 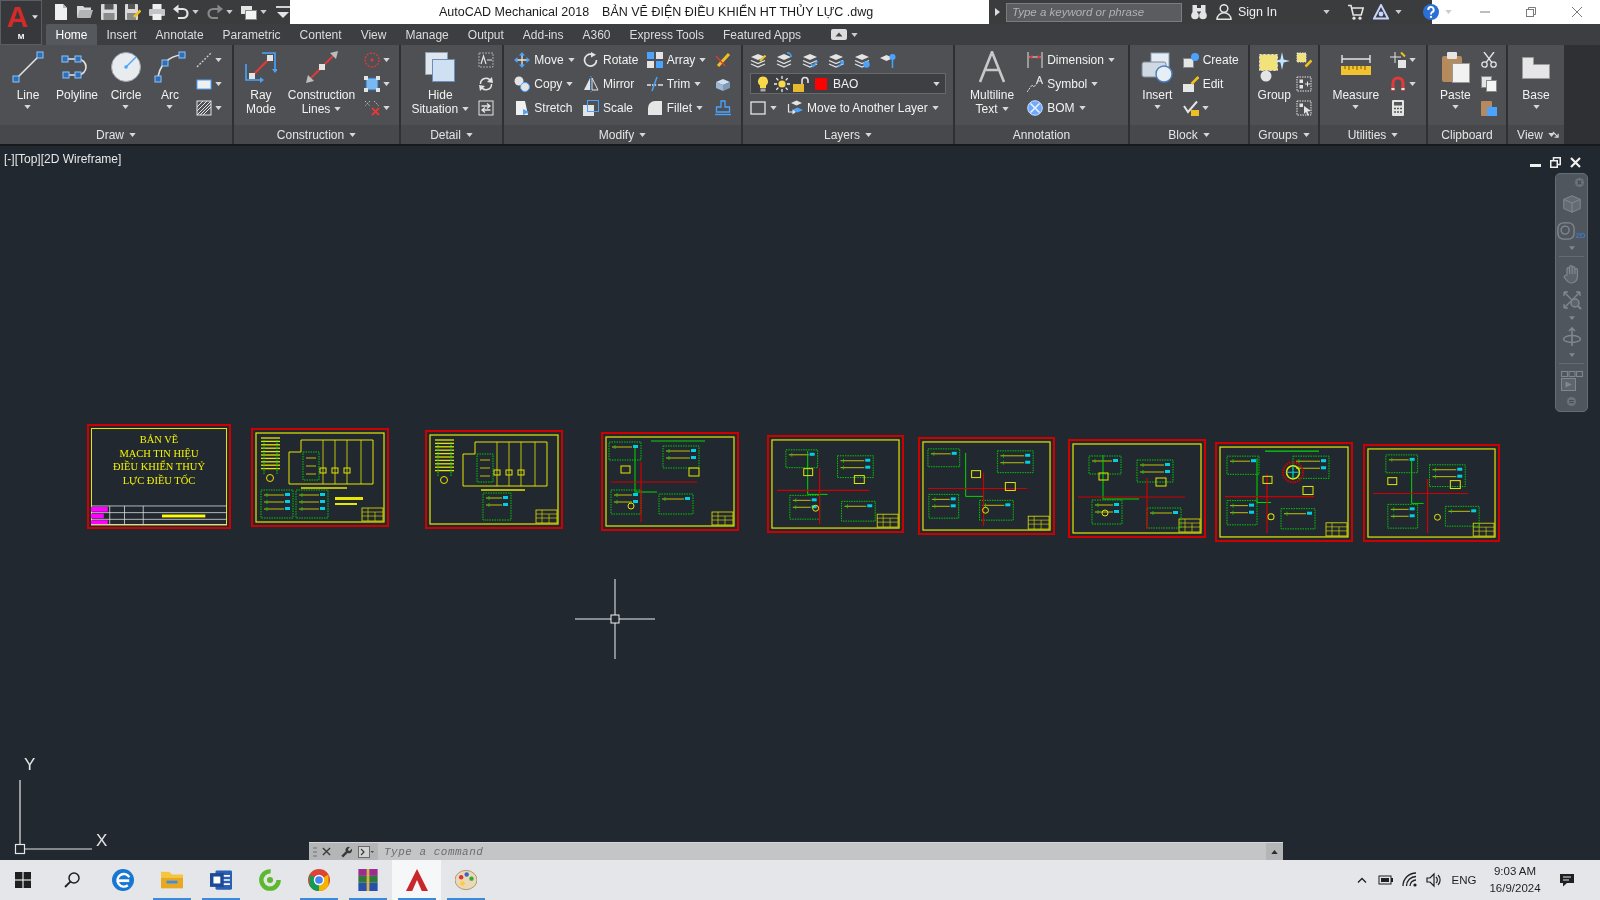 I want to click on ribbon-button: Rotate, so click(x=610, y=60).